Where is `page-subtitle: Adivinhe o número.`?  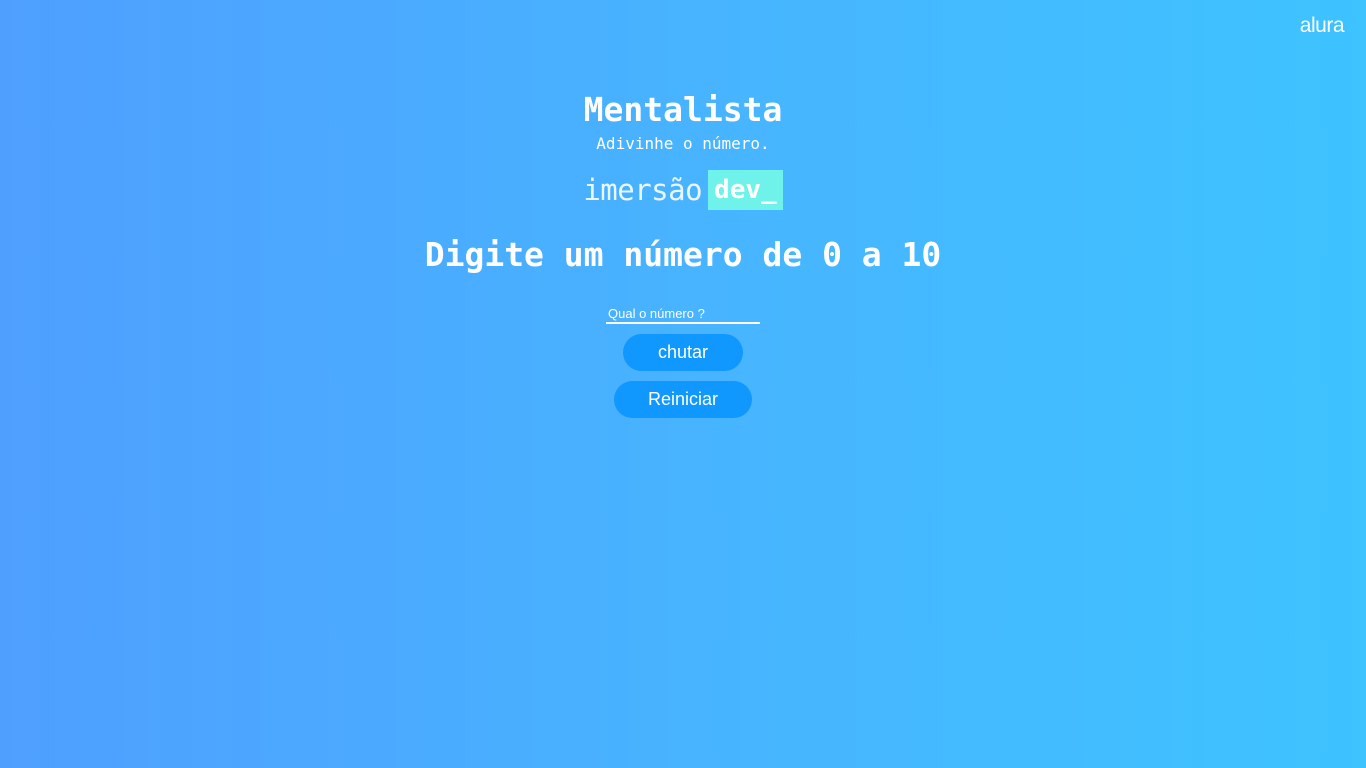 page-subtitle: Adivinhe o número. is located at coordinates (683, 143).